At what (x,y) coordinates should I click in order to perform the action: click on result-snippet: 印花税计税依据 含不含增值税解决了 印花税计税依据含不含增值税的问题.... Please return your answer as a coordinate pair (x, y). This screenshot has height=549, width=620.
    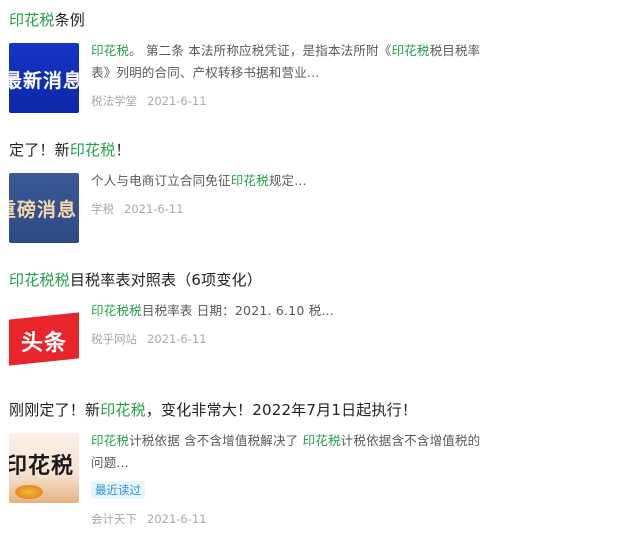
    Looking at the image, I should click on (291, 452).